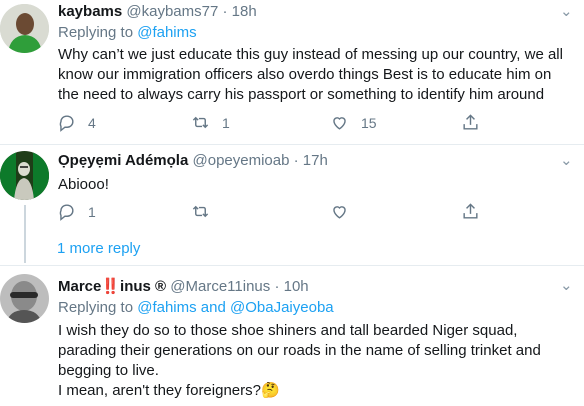  Describe the element at coordinates (213, 307) in the screenshot. I see `replying-and: and` at that location.